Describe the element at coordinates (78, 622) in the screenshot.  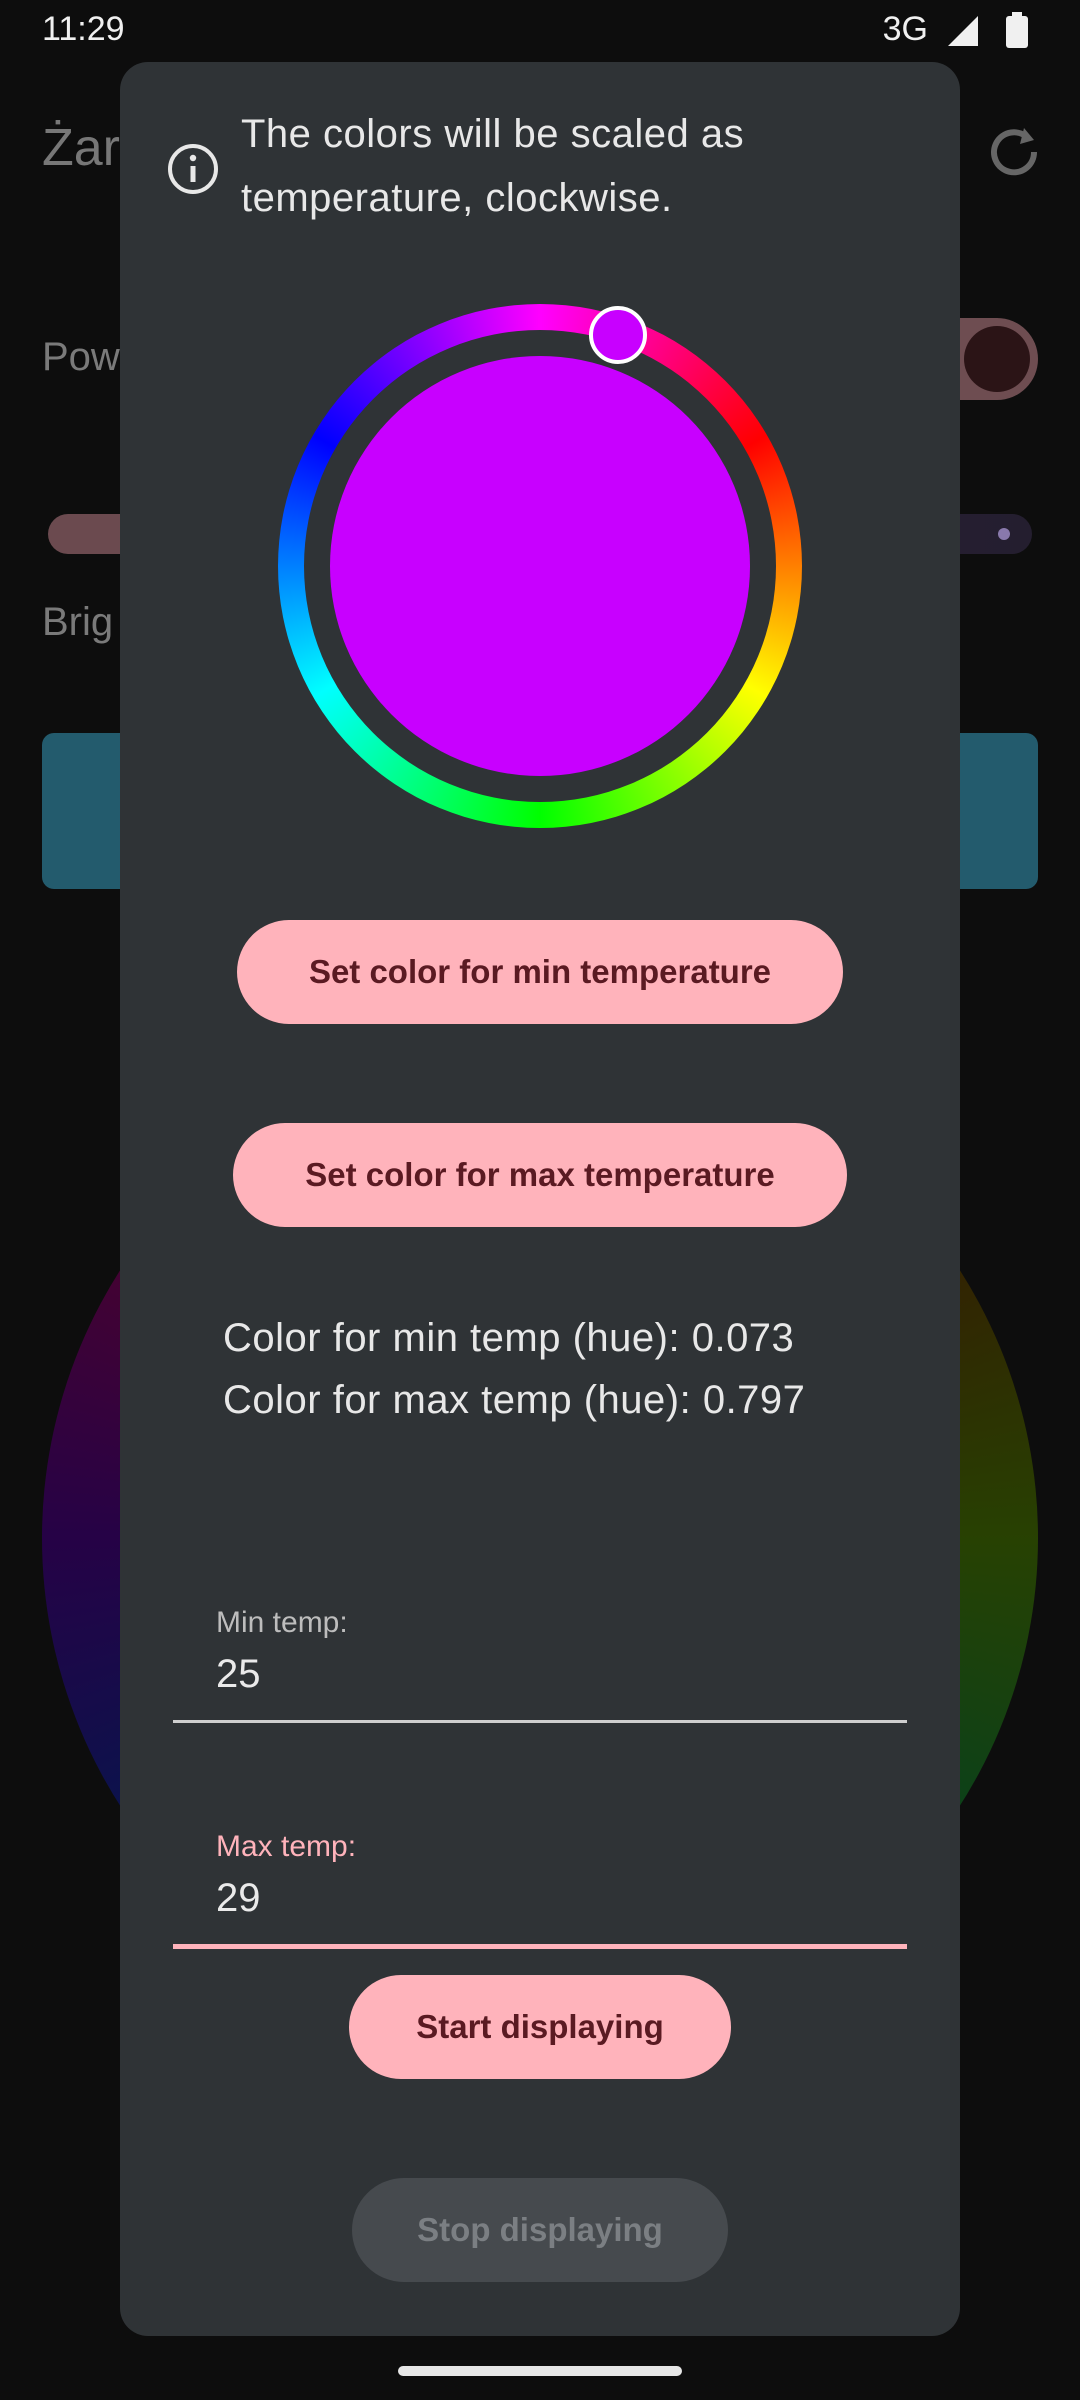
I see `brightness-label: Brig` at that location.